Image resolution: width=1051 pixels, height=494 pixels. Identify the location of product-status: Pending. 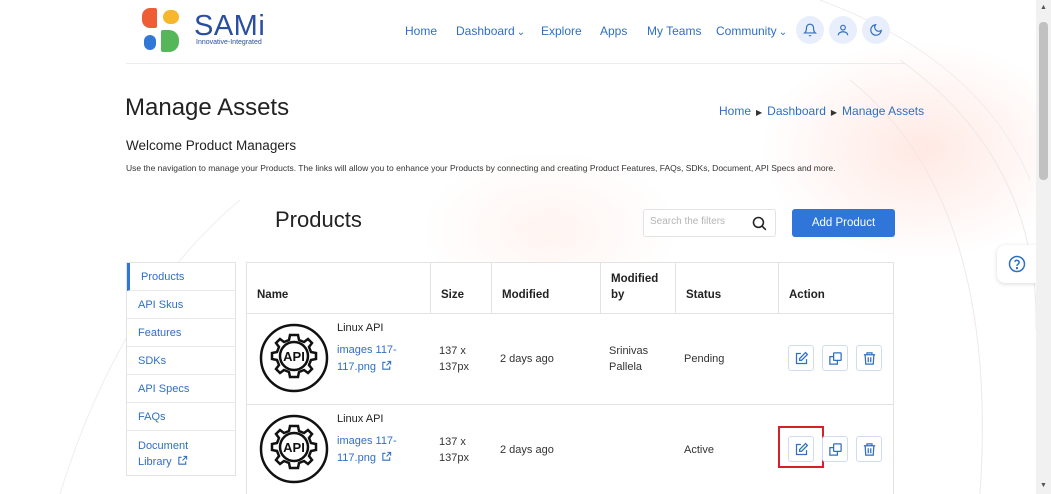
(704, 359).